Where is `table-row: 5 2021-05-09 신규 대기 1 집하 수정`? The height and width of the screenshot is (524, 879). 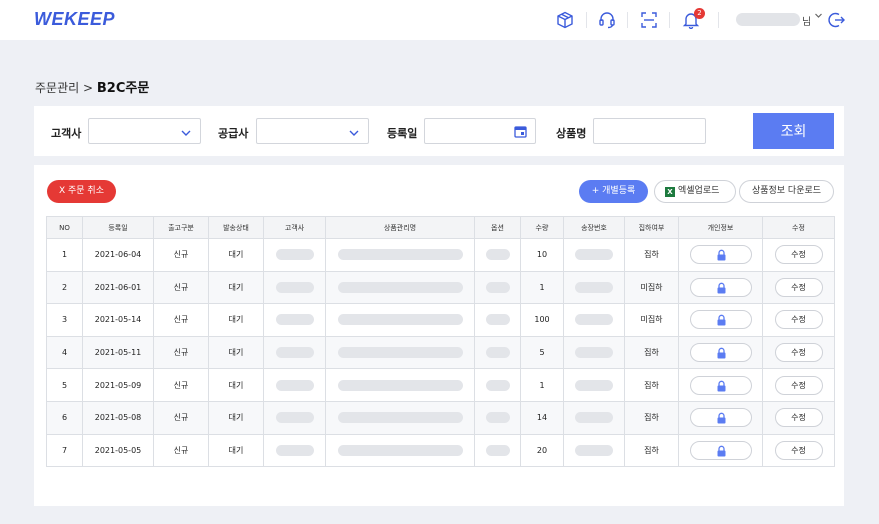 table-row: 5 2021-05-09 신규 대기 1 집하 수정 is located at coordinates (440, 385).